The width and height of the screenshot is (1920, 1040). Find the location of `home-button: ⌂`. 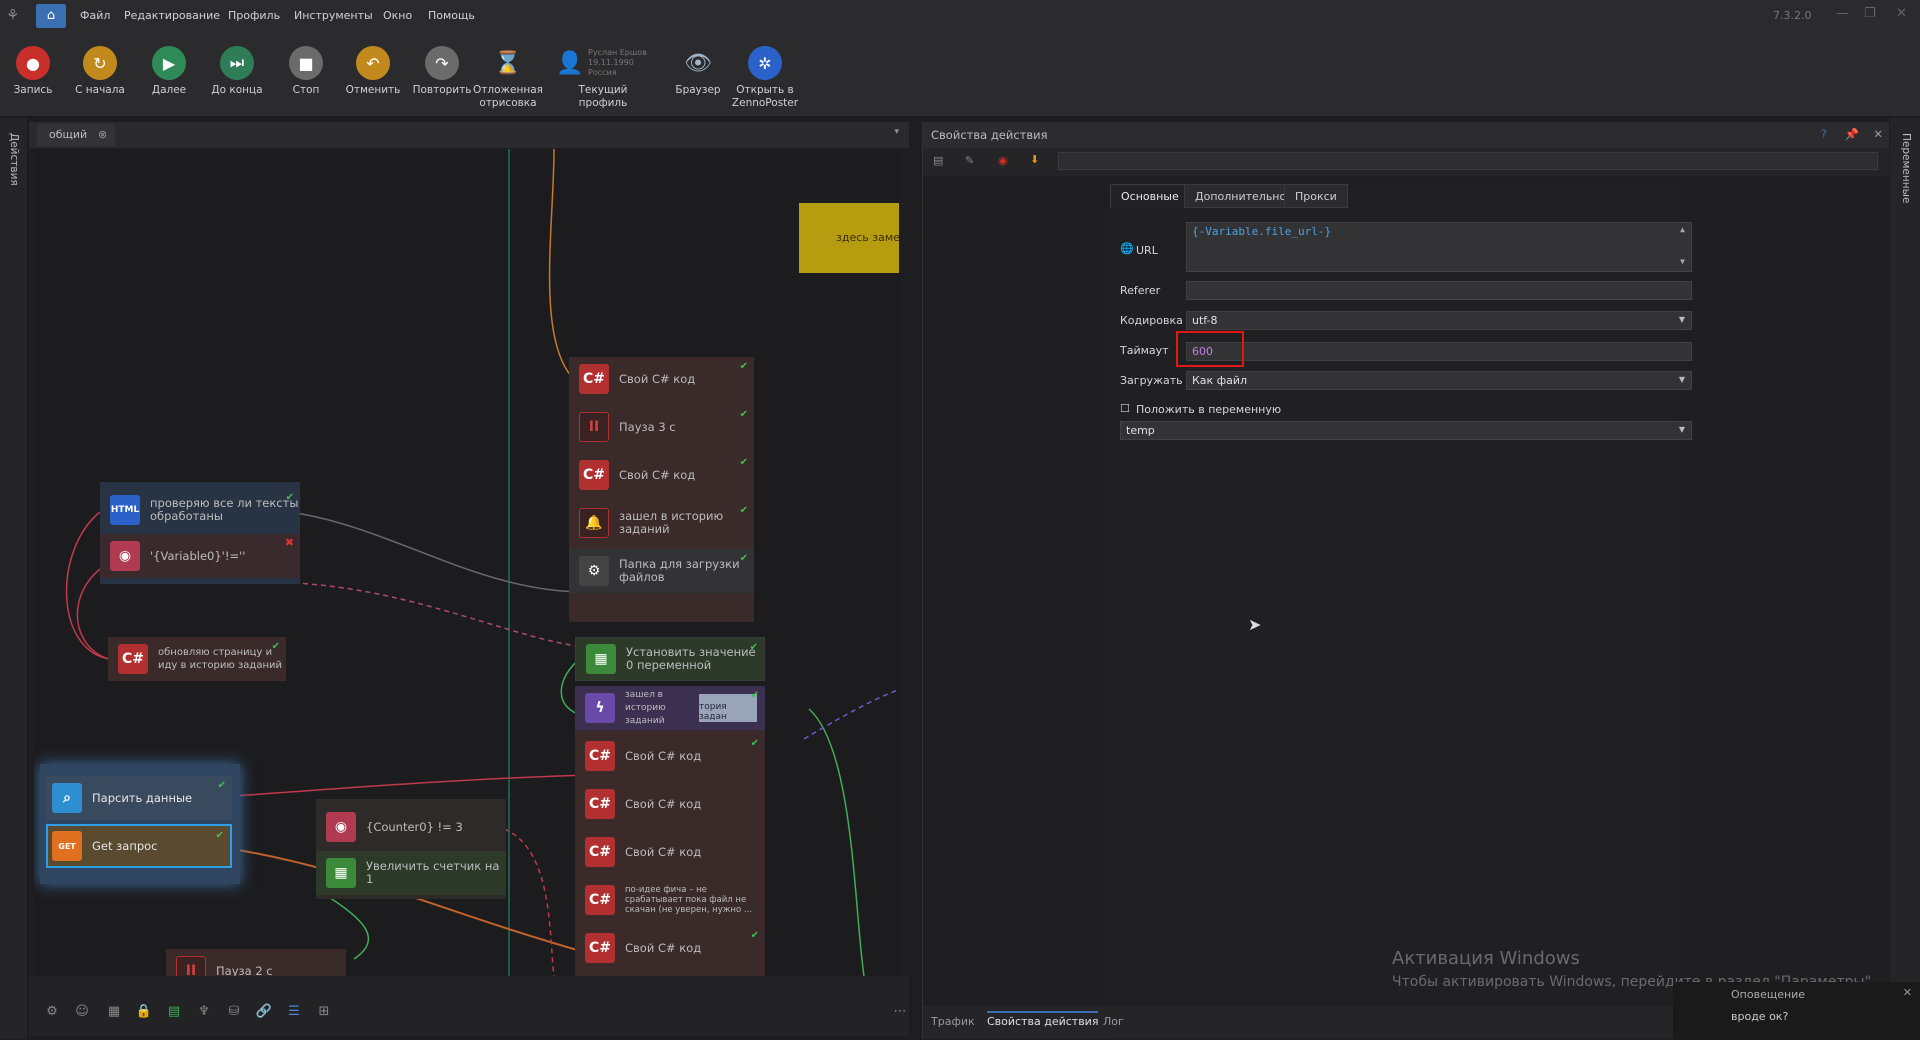

home-button: ⌂ is located at coordinates (51, 16).